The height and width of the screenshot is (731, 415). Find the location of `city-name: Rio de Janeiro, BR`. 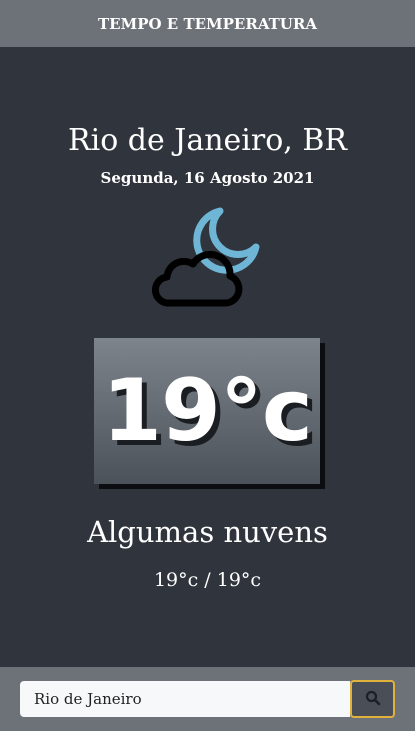

city-name: Rio de Janeiro, BR is located at coordinates (207, 140).